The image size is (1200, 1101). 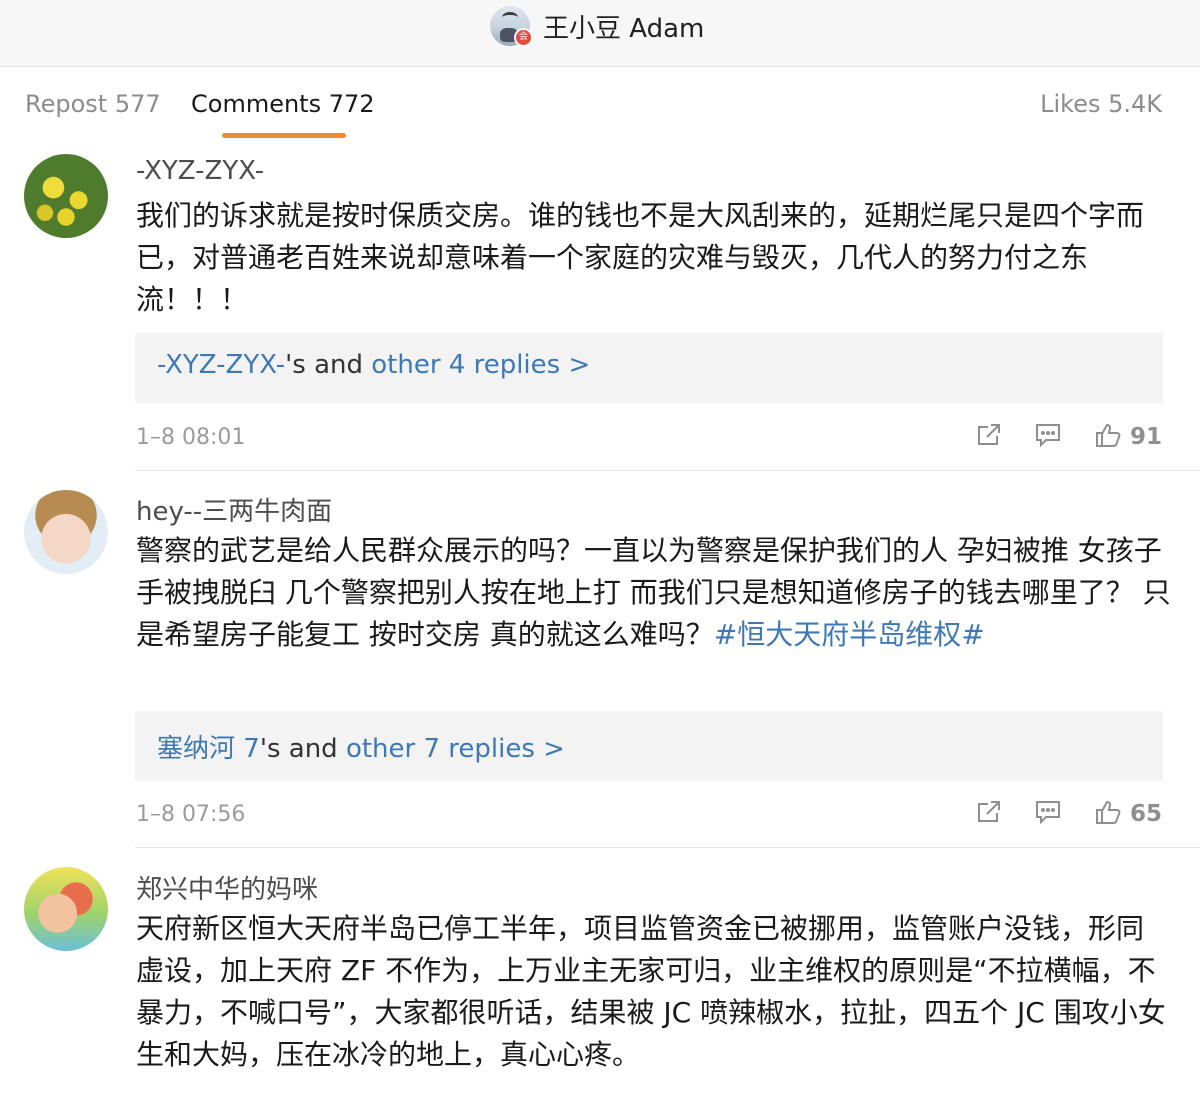 What do you see at coordinates (200, 171) in the screenshot?
I see `commenter-username: -XYZ-ZYX-` at bounding box center [200, 171].